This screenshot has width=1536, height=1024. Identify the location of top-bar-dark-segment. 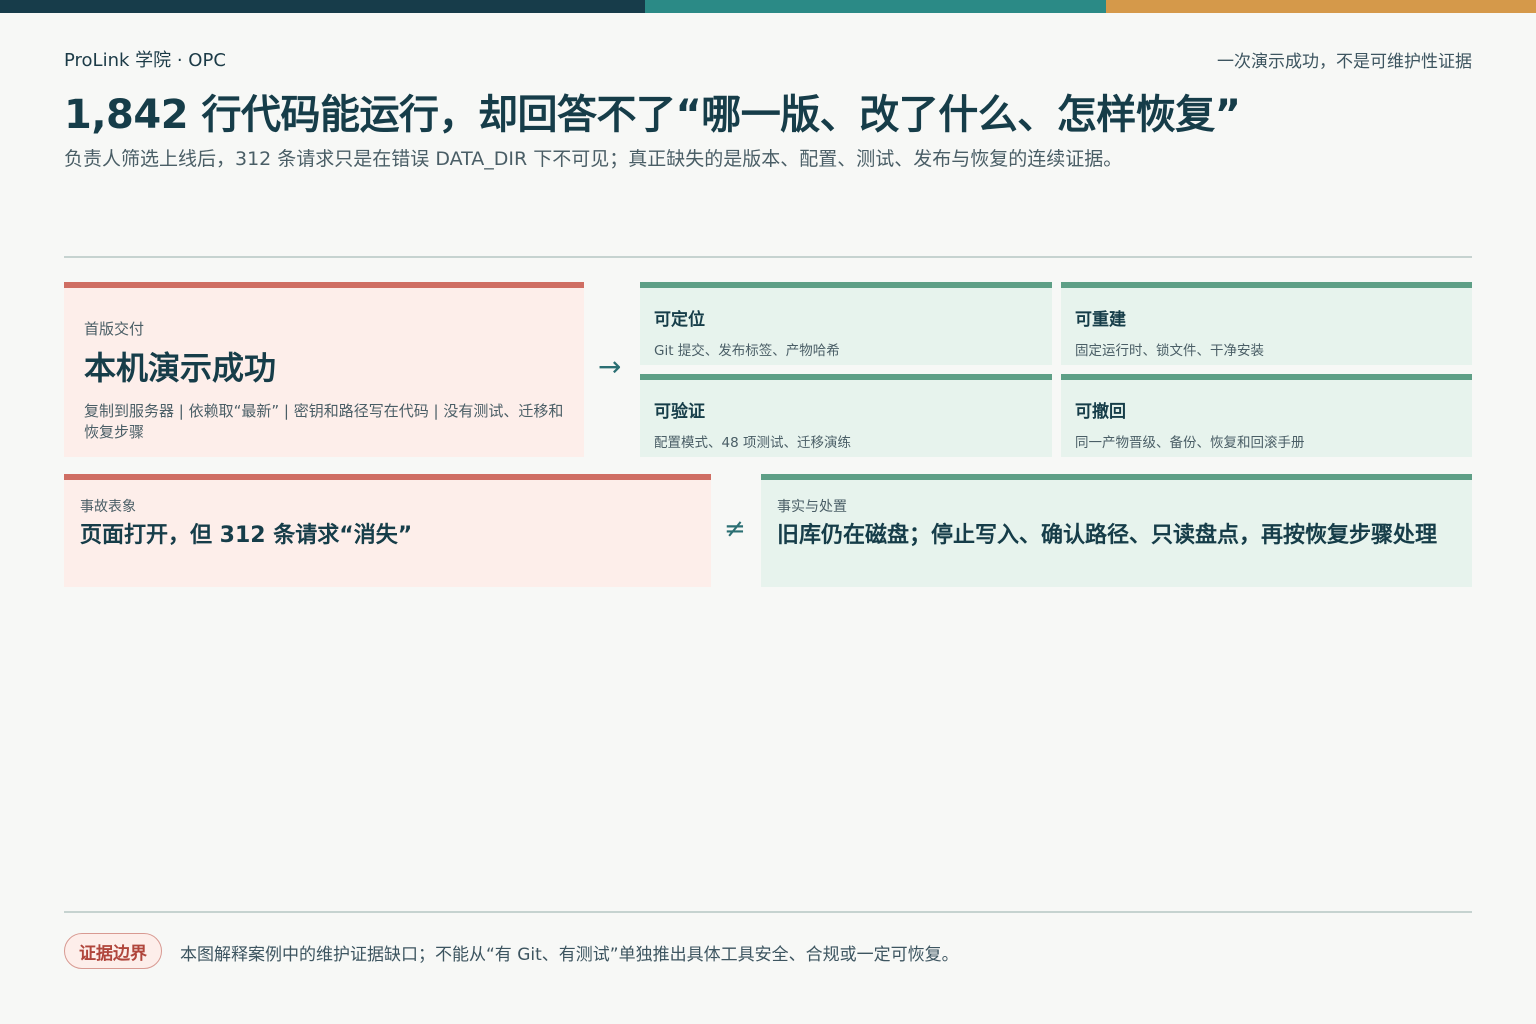
(322, 6).